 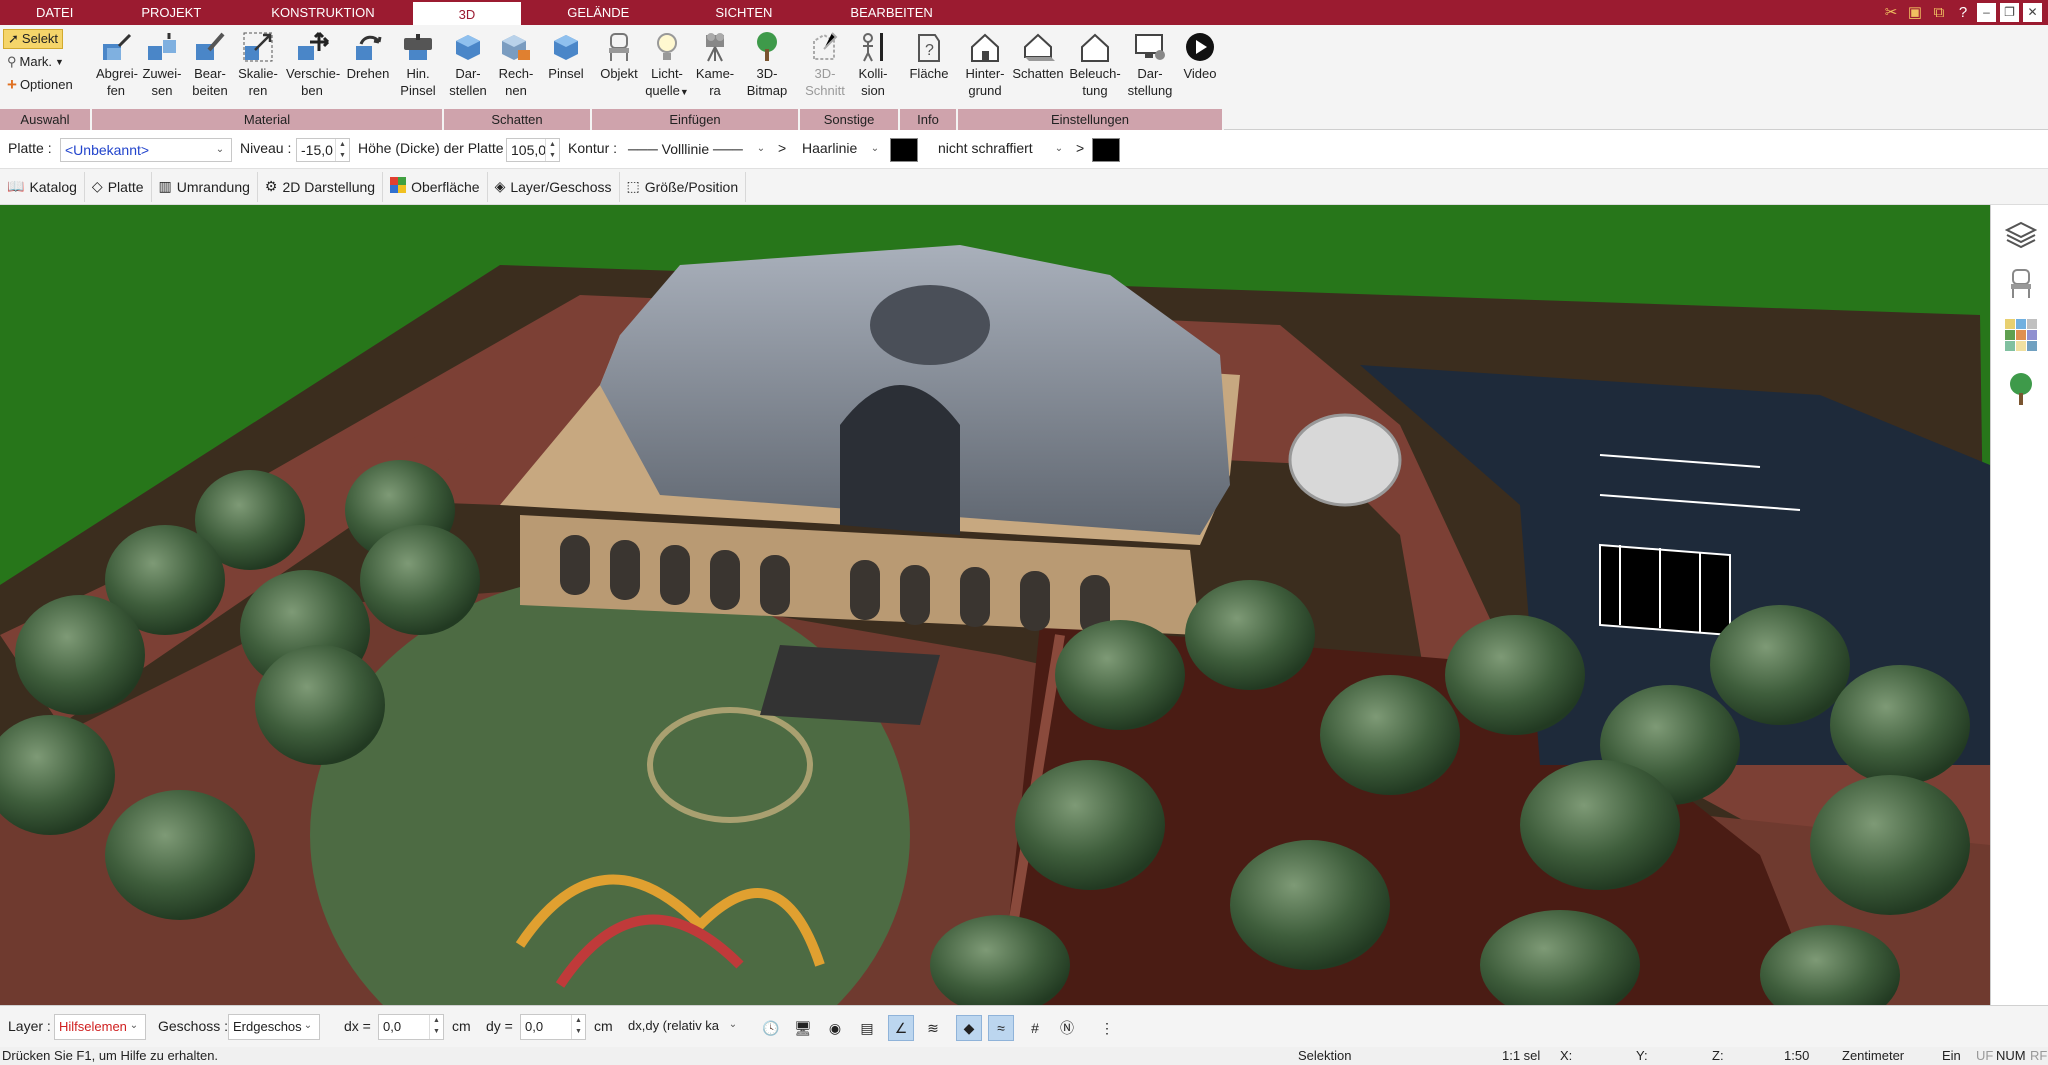 What do you see at coordinates (1080, 148) in the screenshot?
I see `schraffur-more-button: >` at bounding box center [1080, 148].